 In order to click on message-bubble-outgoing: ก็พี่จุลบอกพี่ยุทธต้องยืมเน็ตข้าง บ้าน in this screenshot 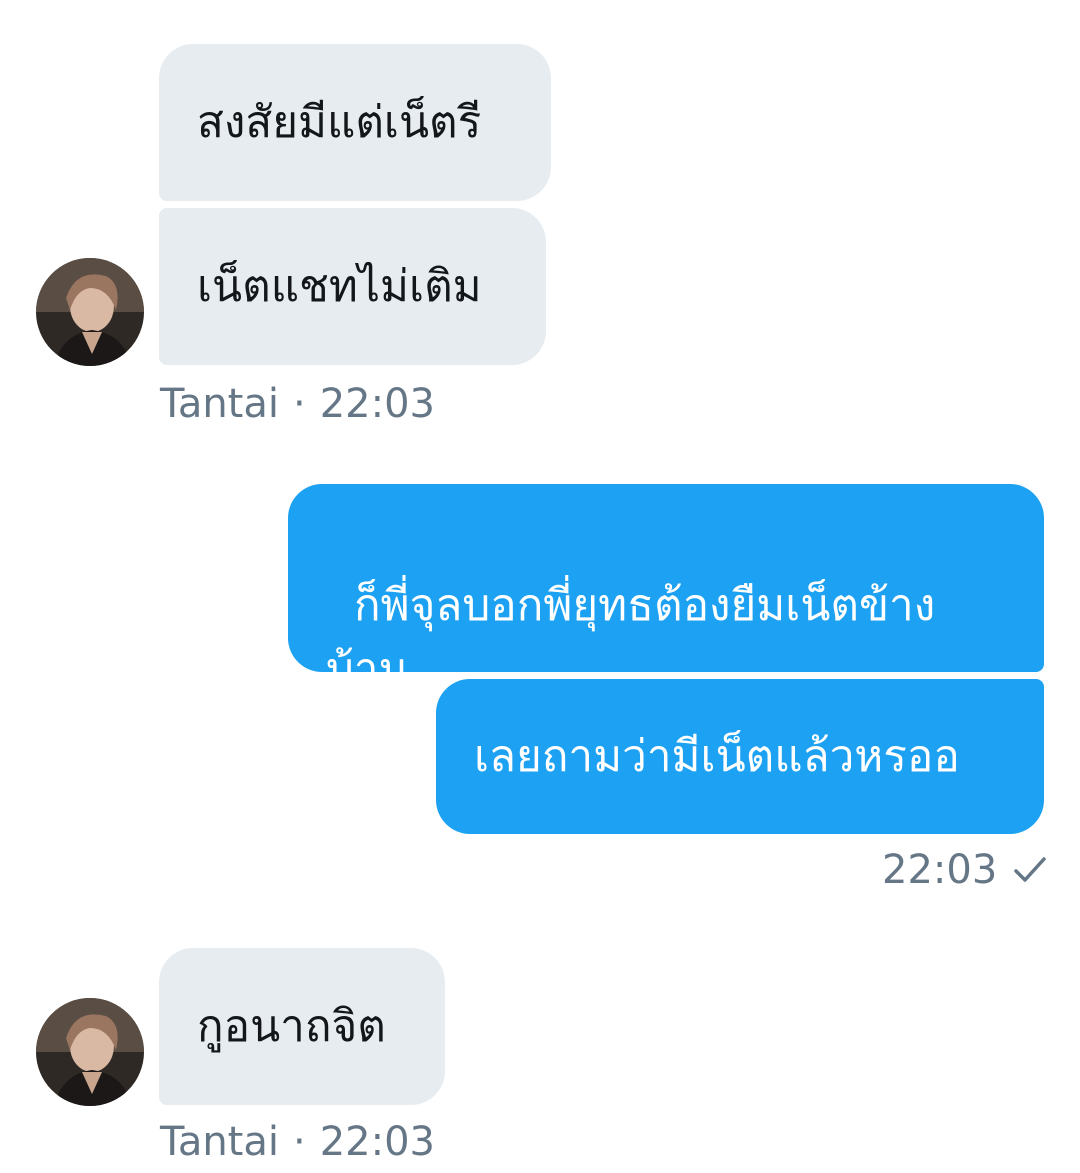, I will do `click(666, 589)`.